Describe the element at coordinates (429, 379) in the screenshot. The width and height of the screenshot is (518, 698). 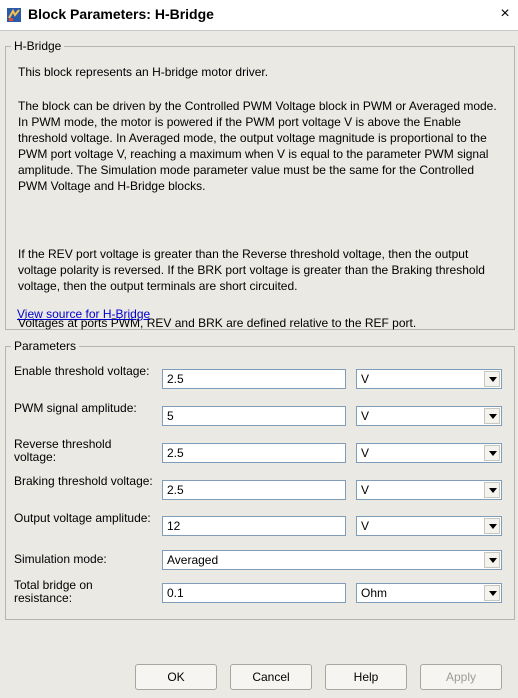
I see `enable-threshold-unit-select: V` at that location.